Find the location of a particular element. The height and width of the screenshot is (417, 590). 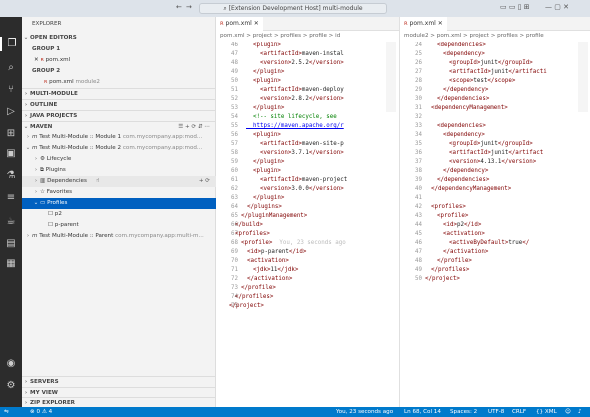

tree-item-profile-p2: ☐ p2 is located at coordinates (119, 214).